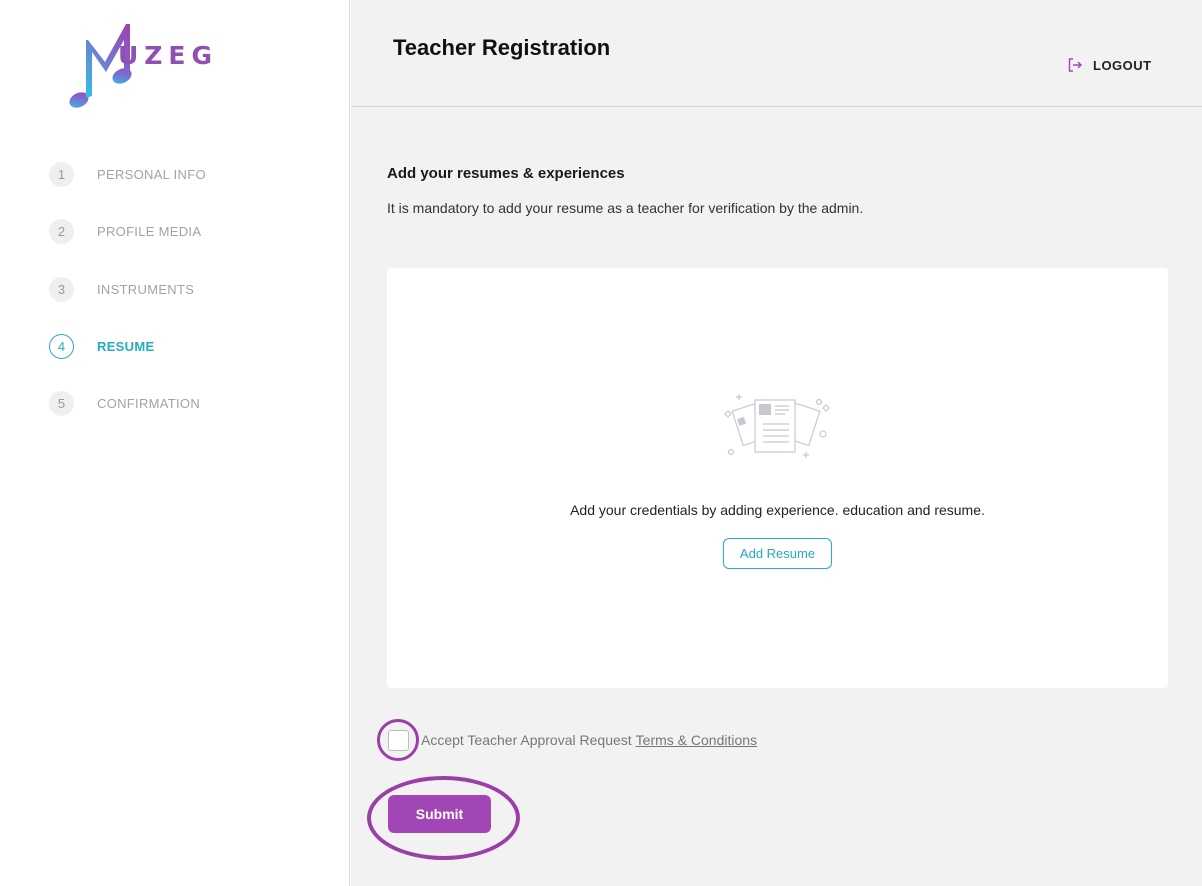 The height and width of the screenshot is (886, 1202). What do you see at coordinates (61, 346) in the screenshot?
I see `step-number: 4` at bounding box center [61, 346].